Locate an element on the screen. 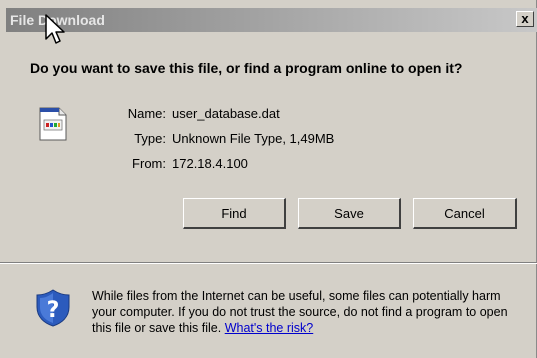  title-bar: File Download x is located at coordinates (271, 20).